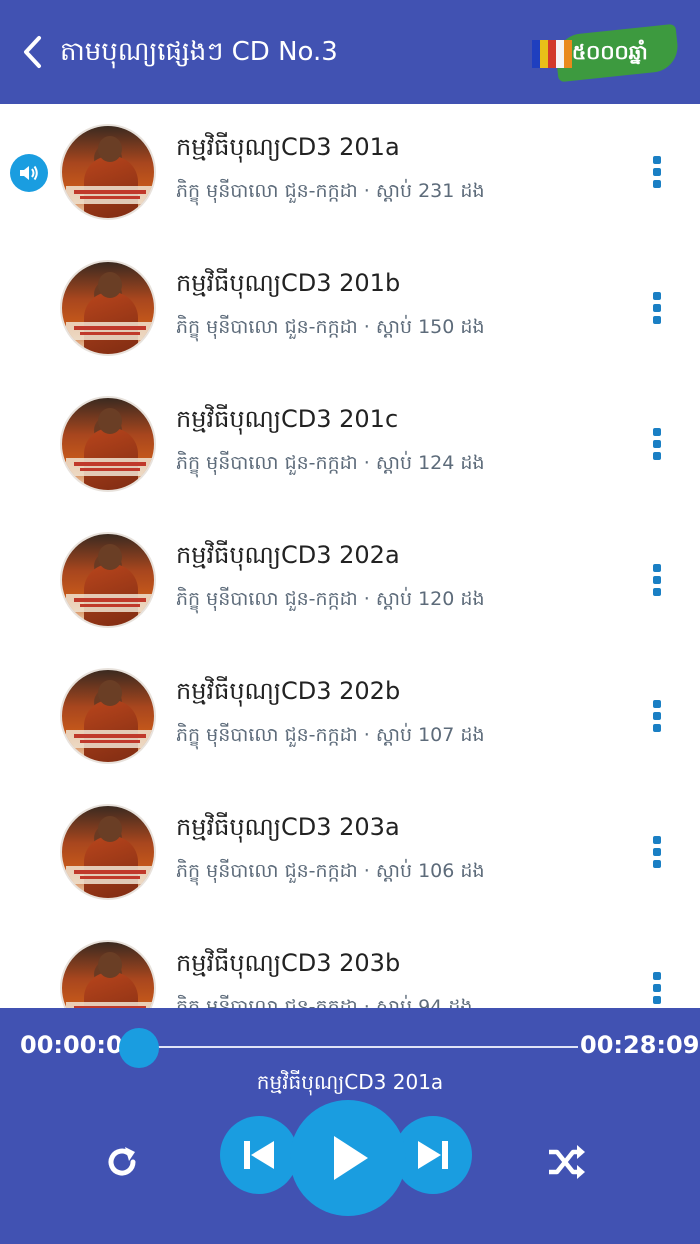 This screenshot has height=1244, width=700. I want to click on now-playing-speaker-icon, so click(29, 173).